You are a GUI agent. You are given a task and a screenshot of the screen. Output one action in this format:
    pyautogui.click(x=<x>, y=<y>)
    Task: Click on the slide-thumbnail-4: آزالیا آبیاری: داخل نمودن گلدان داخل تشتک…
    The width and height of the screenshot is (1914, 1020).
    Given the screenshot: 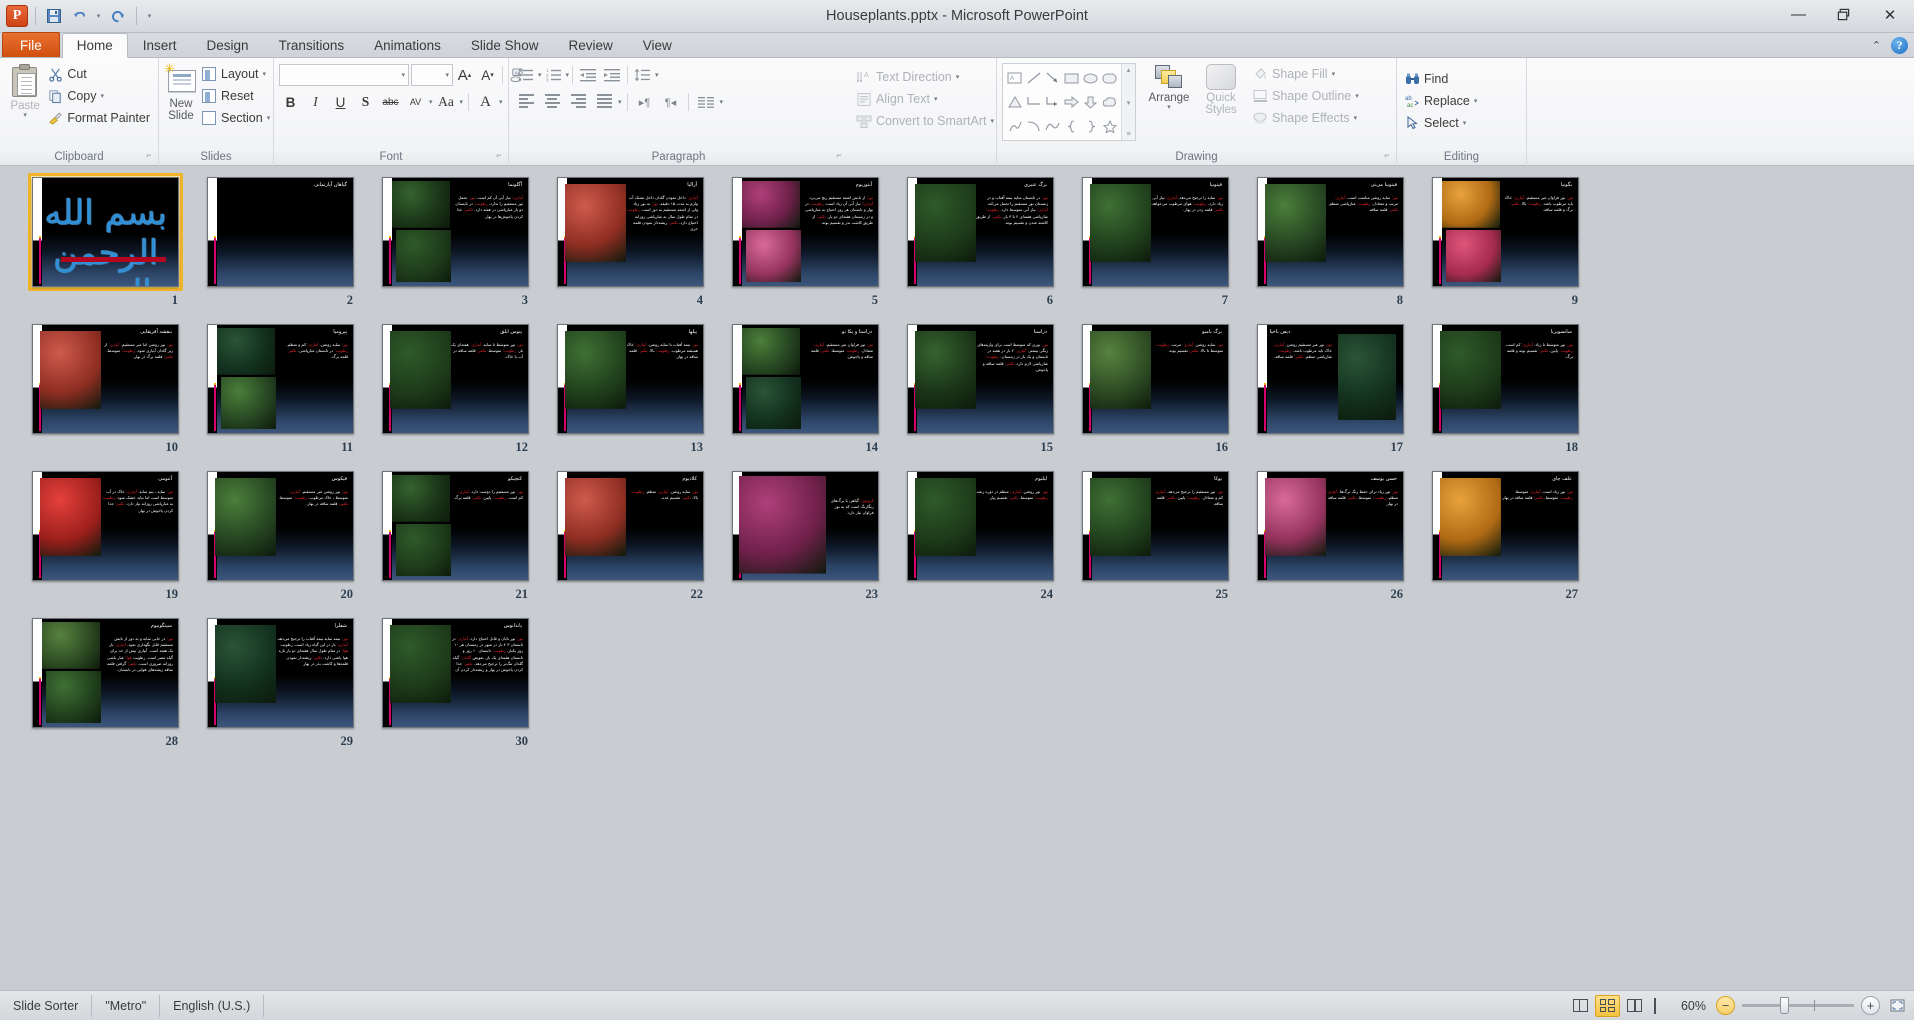 What is the action you would take?
    pyautogui.click(x=630, y=232)
    